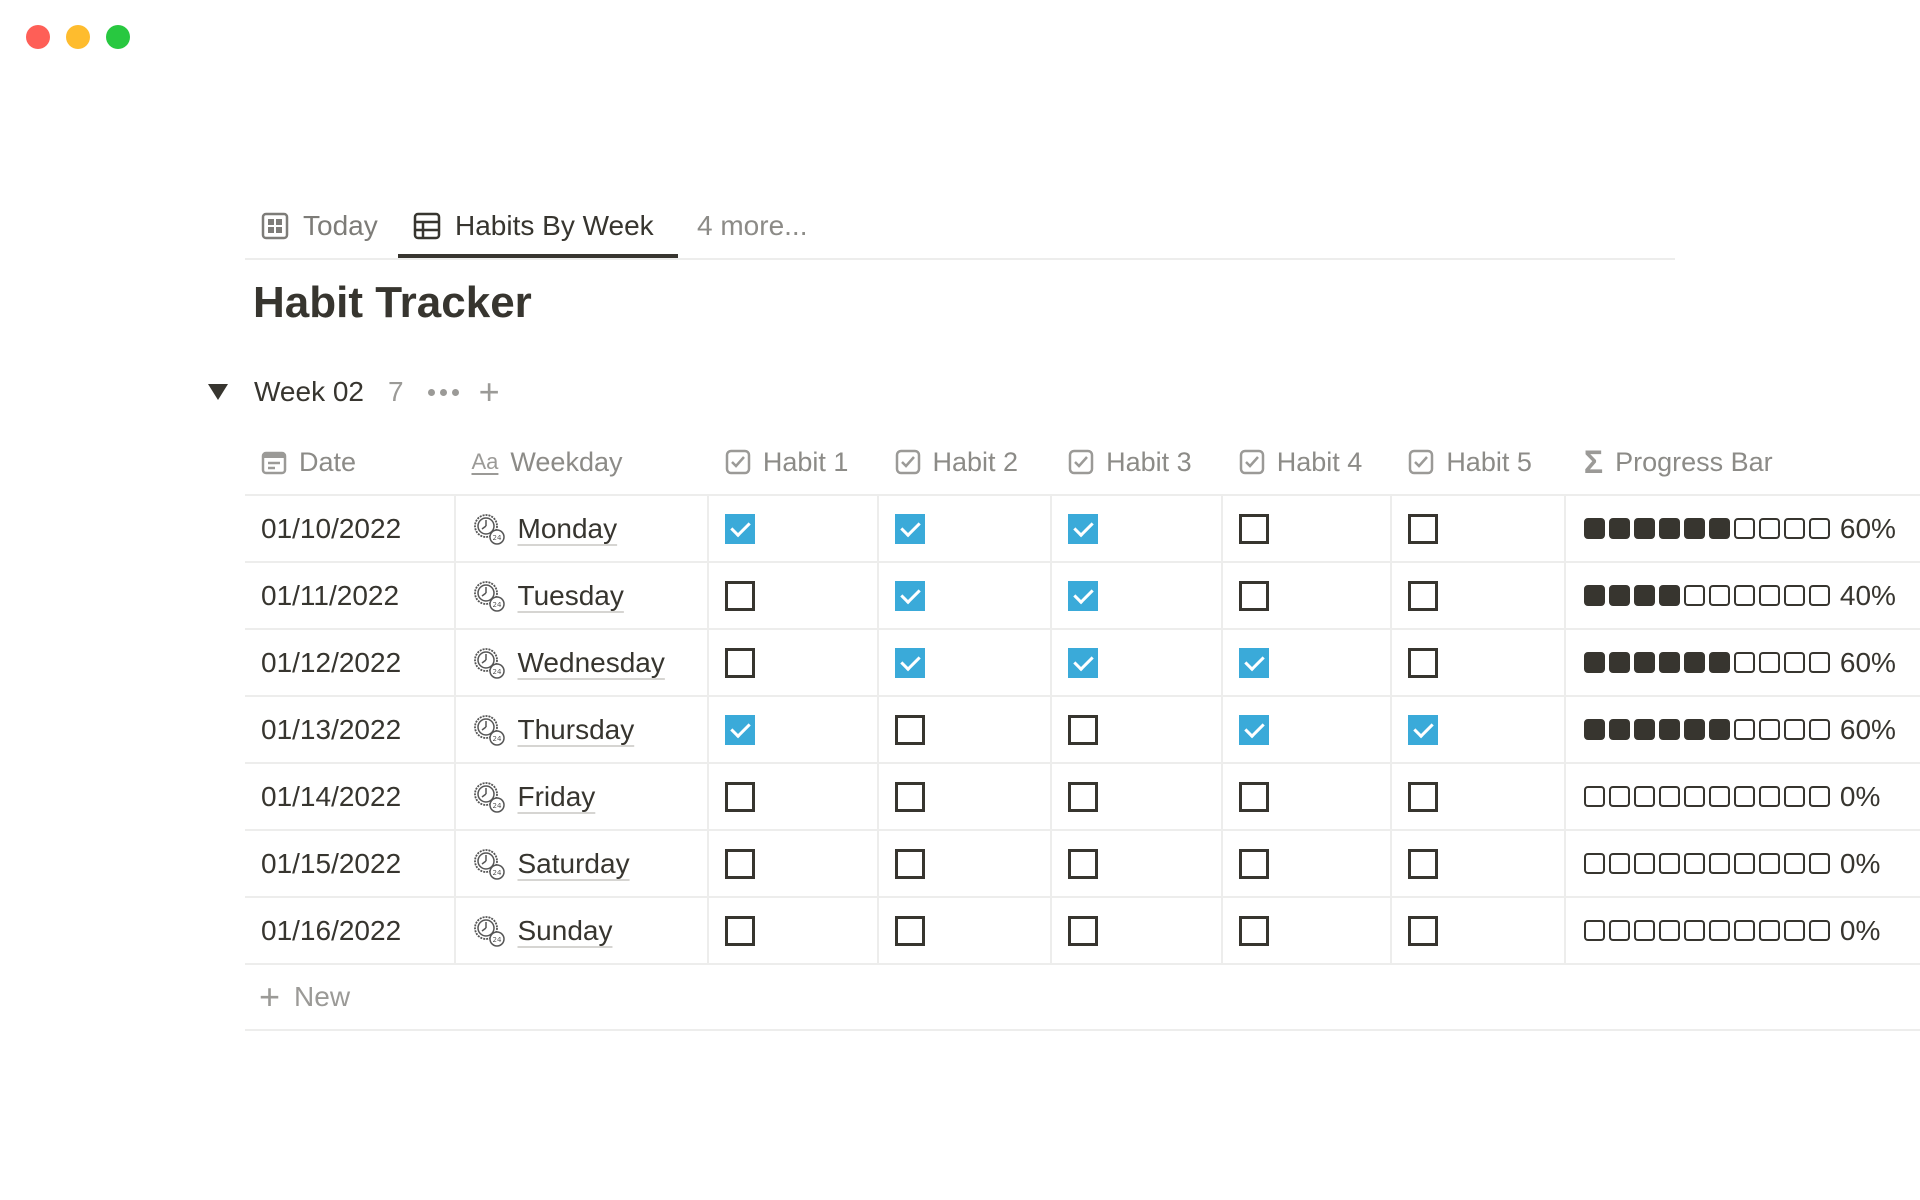  I want to click on weekday-link: Sunday, so click(565, 931).